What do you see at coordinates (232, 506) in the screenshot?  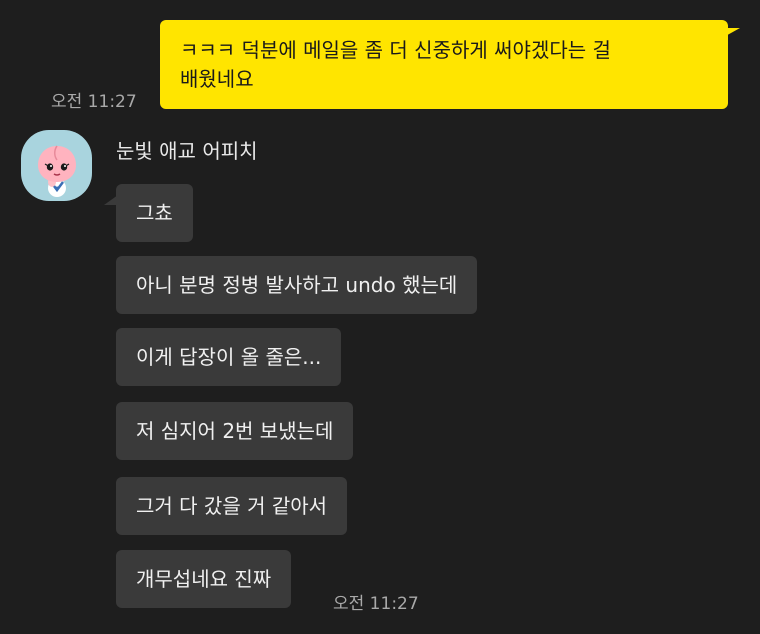 I see `incoming-message-bubble: 그거 다 갔을 거 같아서` at bounding box center [232, 506].